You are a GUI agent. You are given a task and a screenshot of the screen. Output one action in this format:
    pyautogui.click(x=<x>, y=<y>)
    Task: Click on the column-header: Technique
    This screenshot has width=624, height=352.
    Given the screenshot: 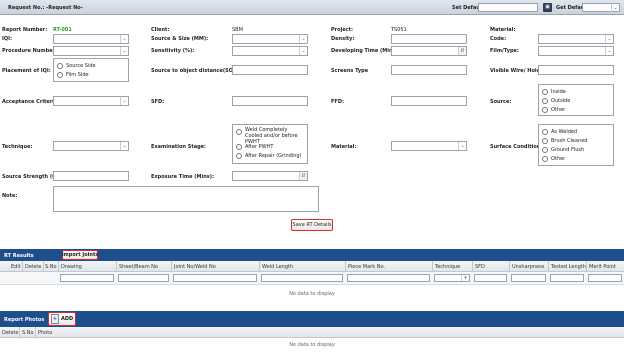 What is the action you would take?
    pyautogui.click(x=447, y=267)
    